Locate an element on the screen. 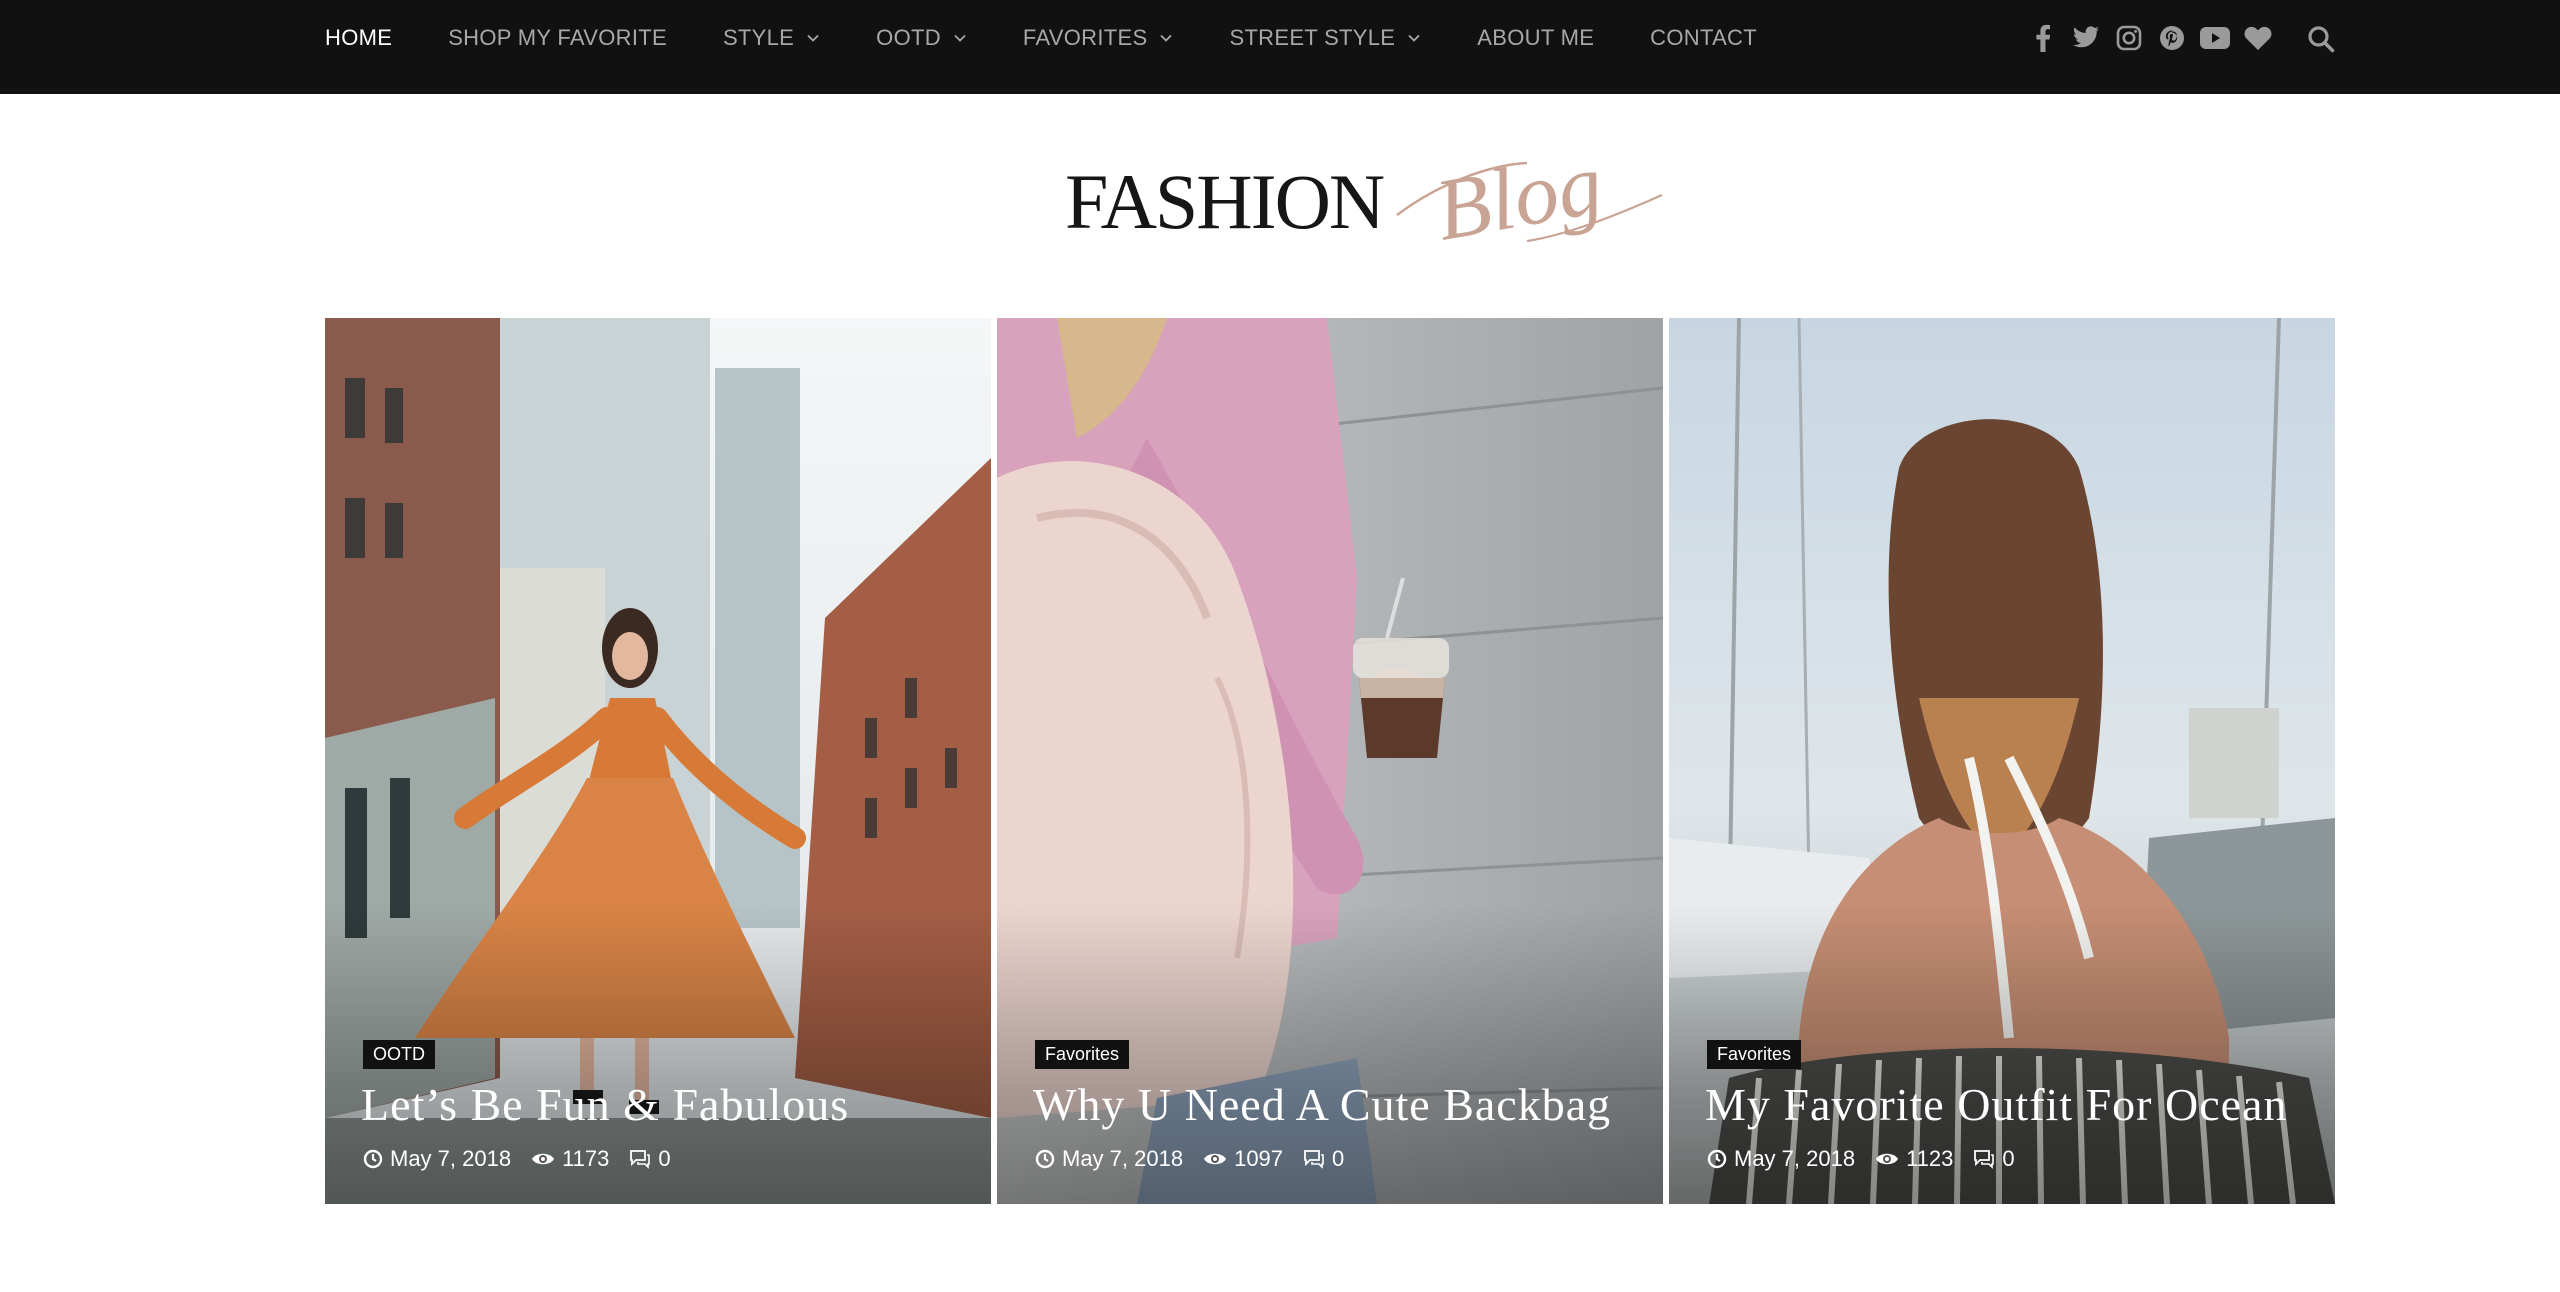  post-views: 1097 is located at coordinates (1243, 1159).